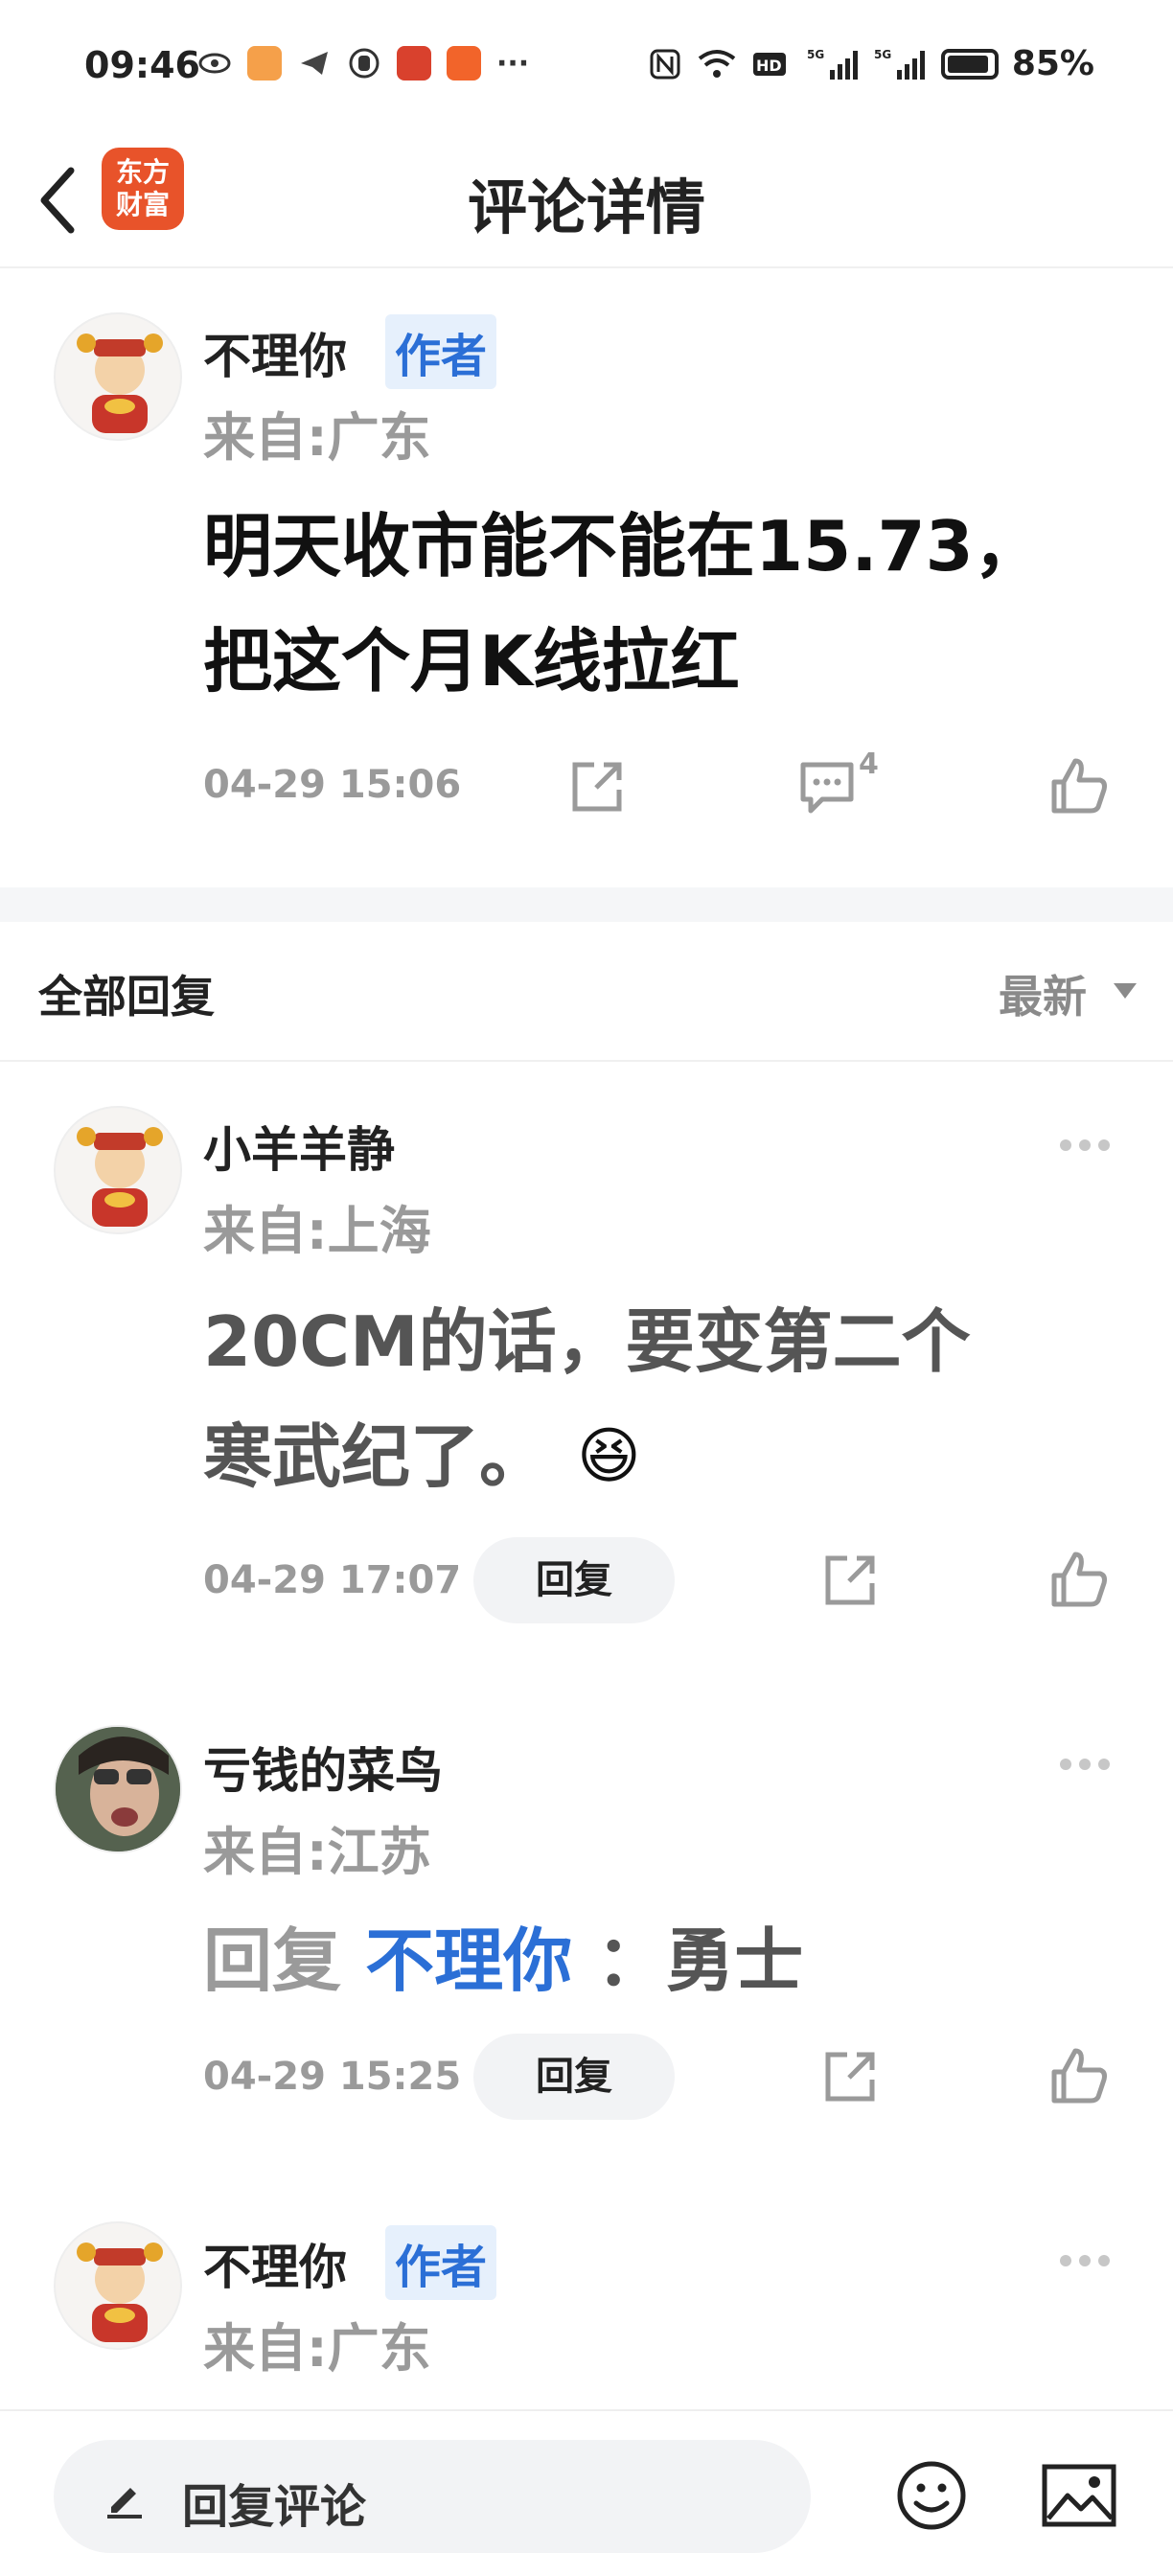 The width and height of the screenshot is (1173, 2576). Describe the element at coordinates (1079, 2495) in the screenshot. I see `image-icon` at that location.